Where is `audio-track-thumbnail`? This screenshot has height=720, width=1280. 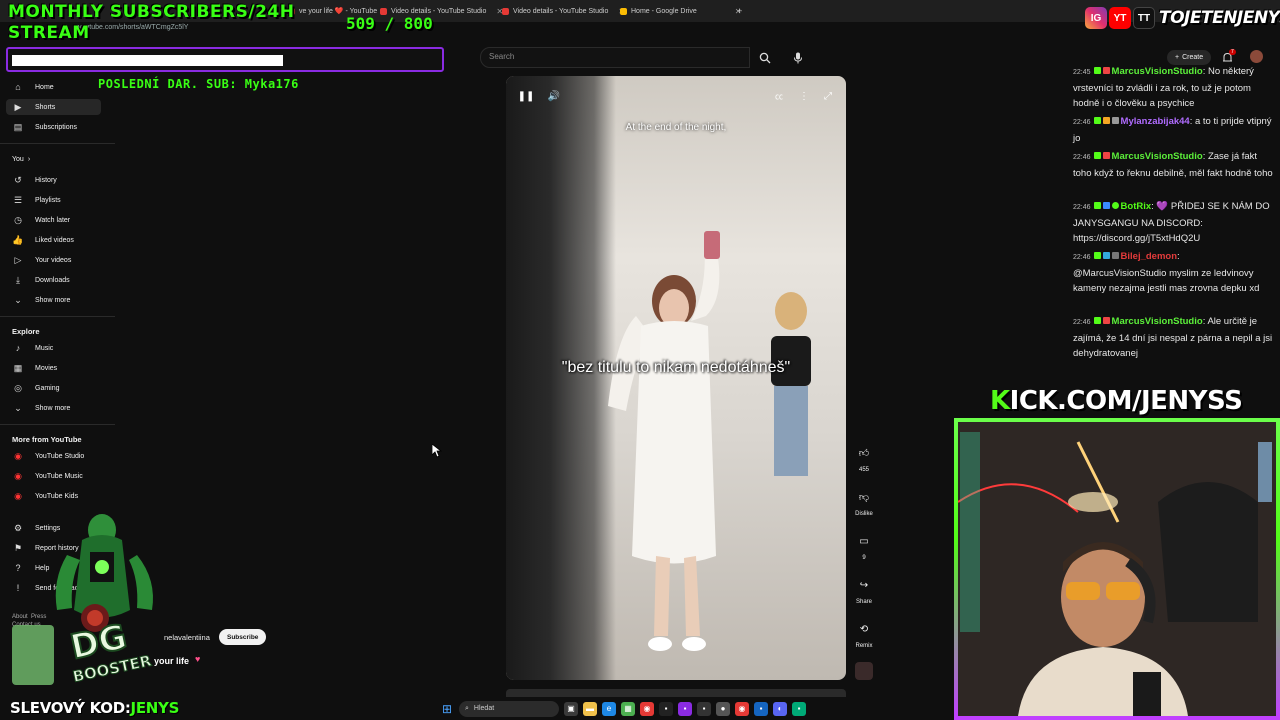 audio-track-thumbnail is located at coordinates (864, 671).